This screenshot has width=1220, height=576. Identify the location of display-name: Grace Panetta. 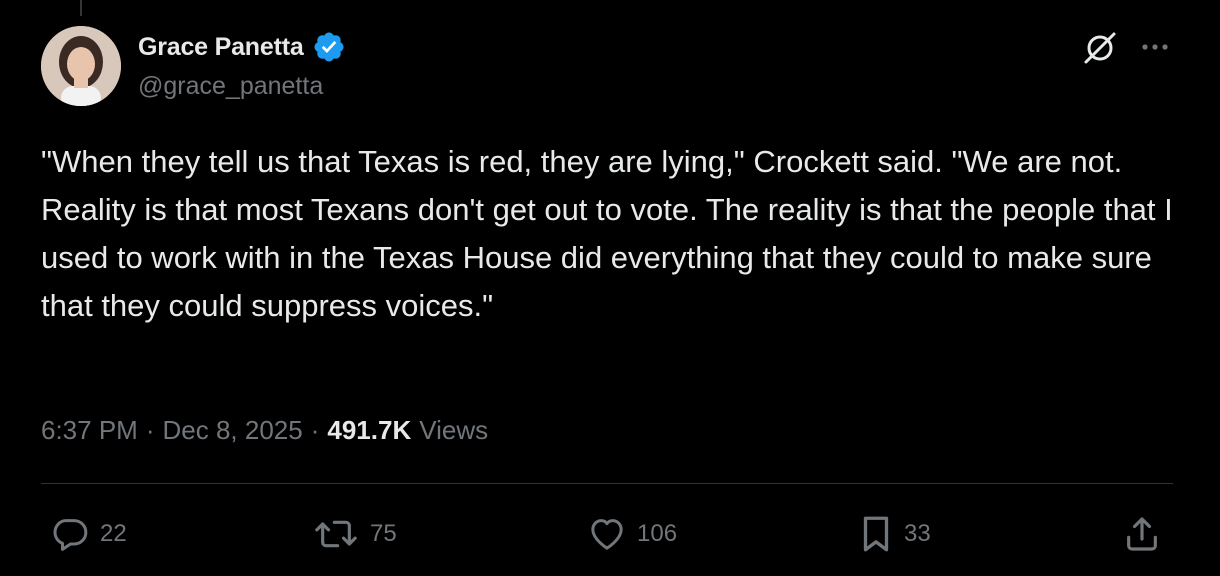
(221, 47).